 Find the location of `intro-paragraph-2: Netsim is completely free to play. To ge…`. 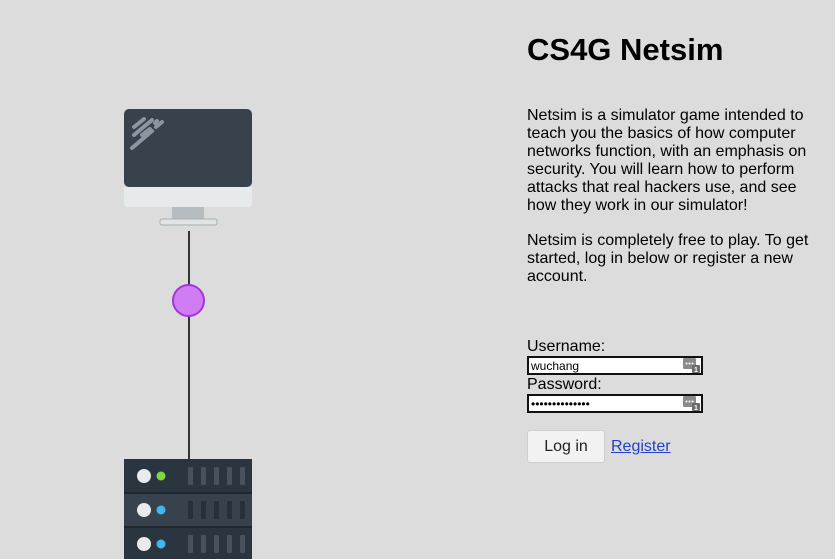

intro-paragraph-2: Netsim is completely free to play. To ge… is located at coordinates (668, 258).